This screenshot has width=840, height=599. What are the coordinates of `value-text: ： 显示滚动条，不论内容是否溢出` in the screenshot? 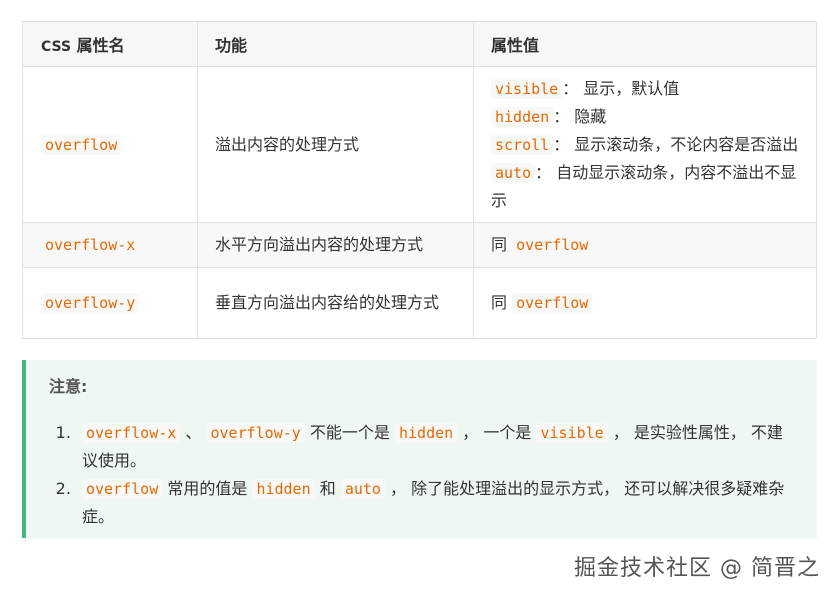 It's located at (676, 144).